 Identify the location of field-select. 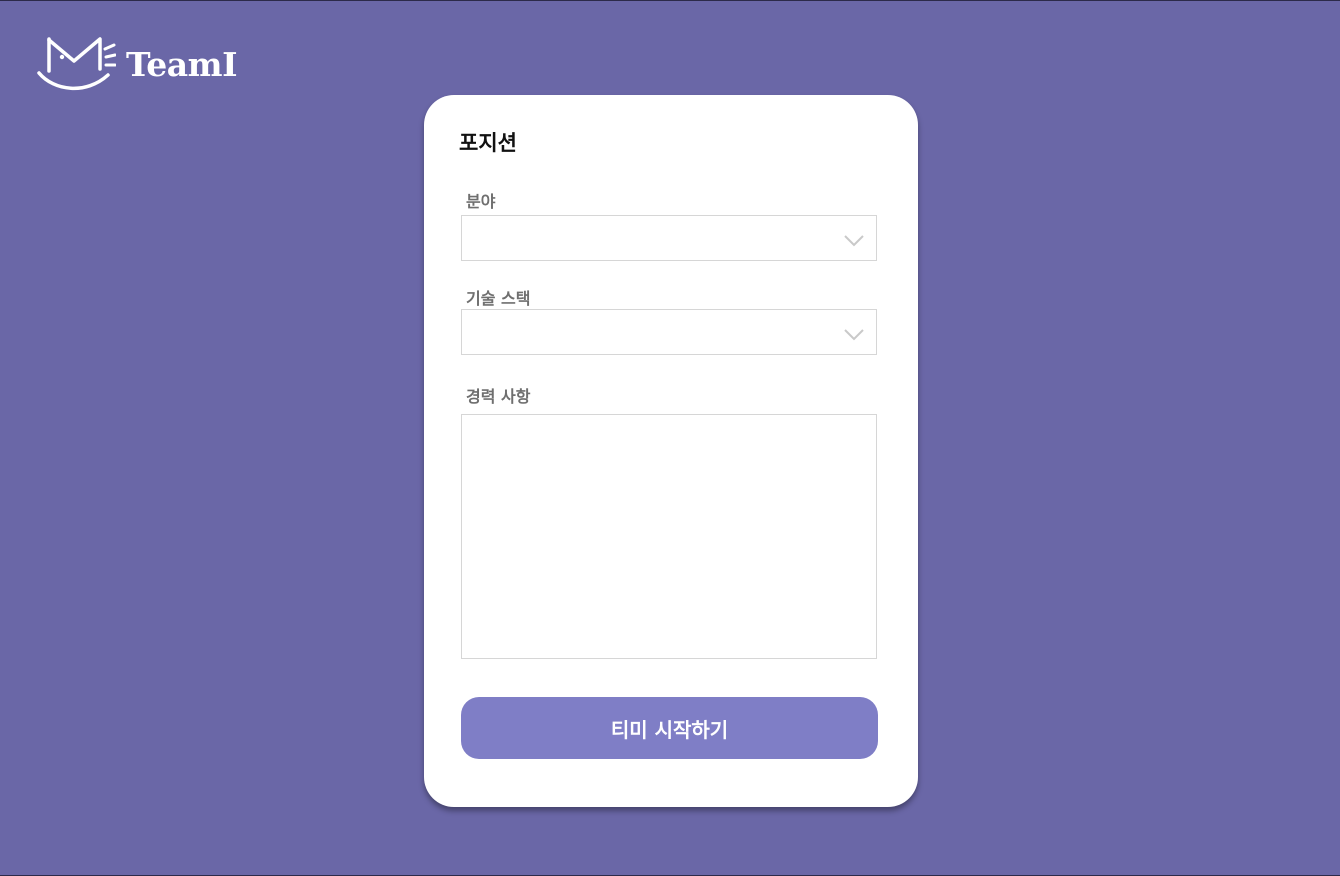
(669, 238).